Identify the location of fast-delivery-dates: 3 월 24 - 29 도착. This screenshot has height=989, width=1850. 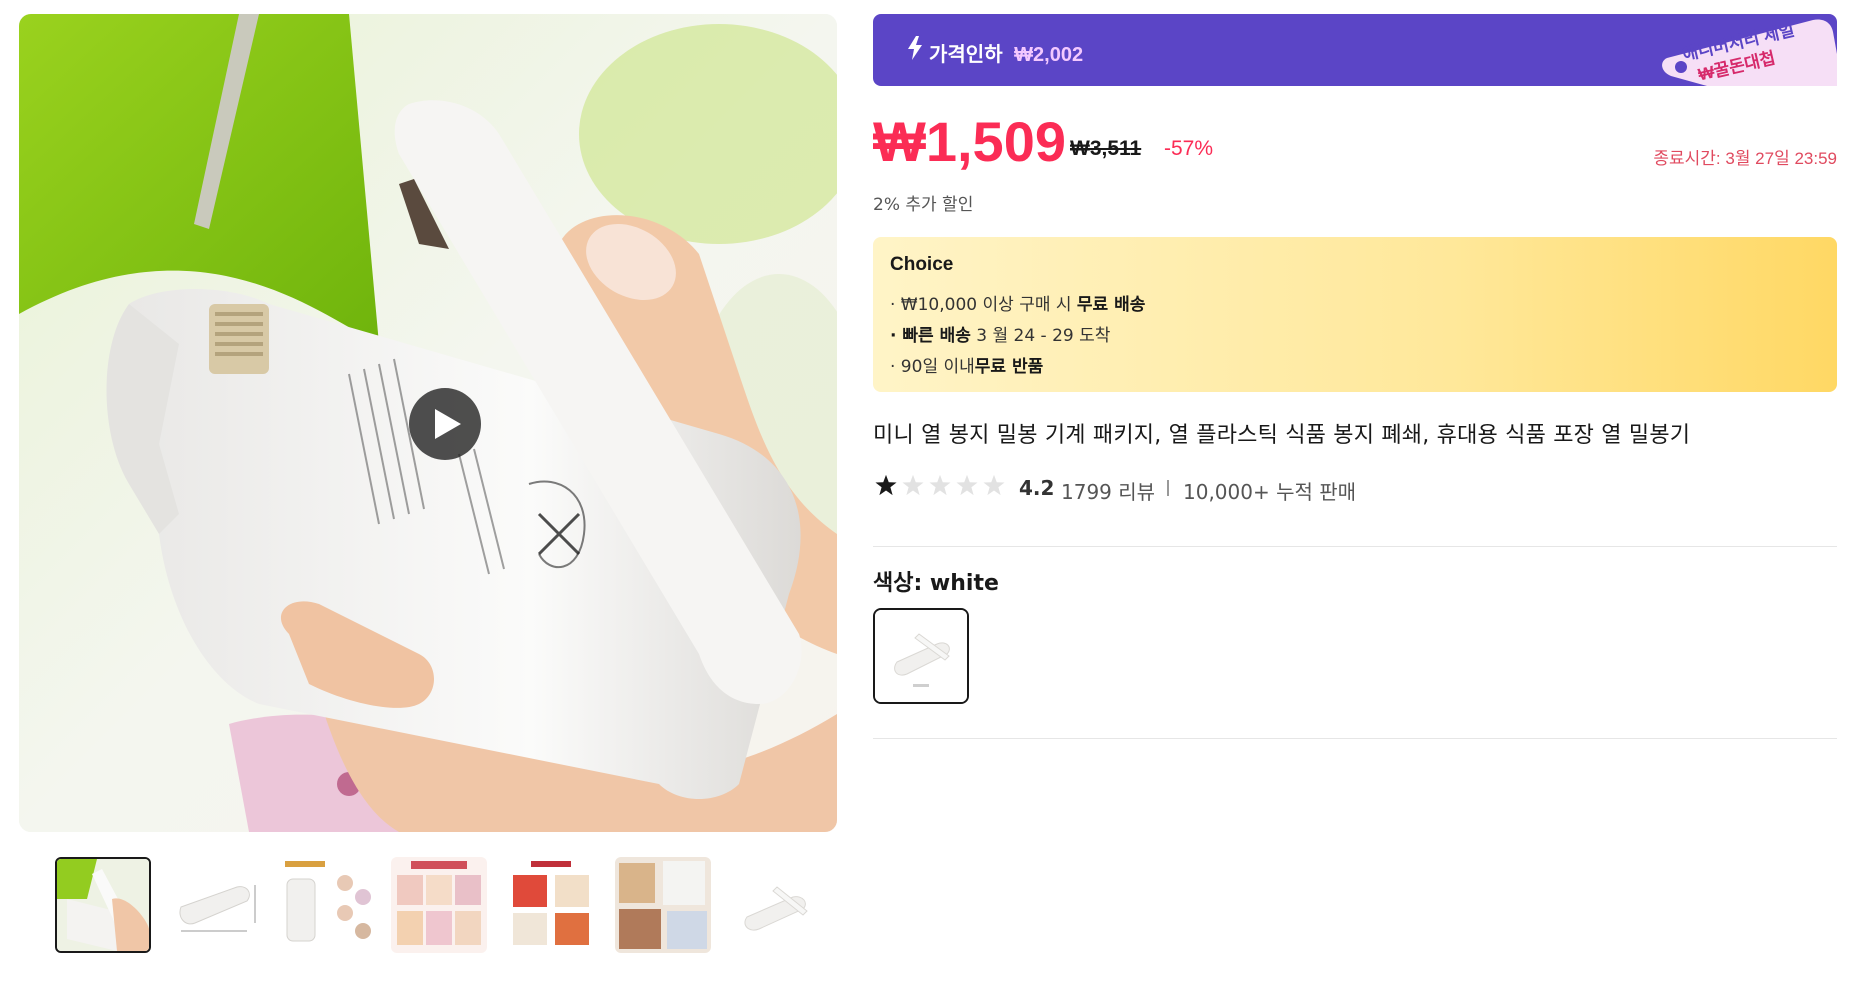
(1040, 336).